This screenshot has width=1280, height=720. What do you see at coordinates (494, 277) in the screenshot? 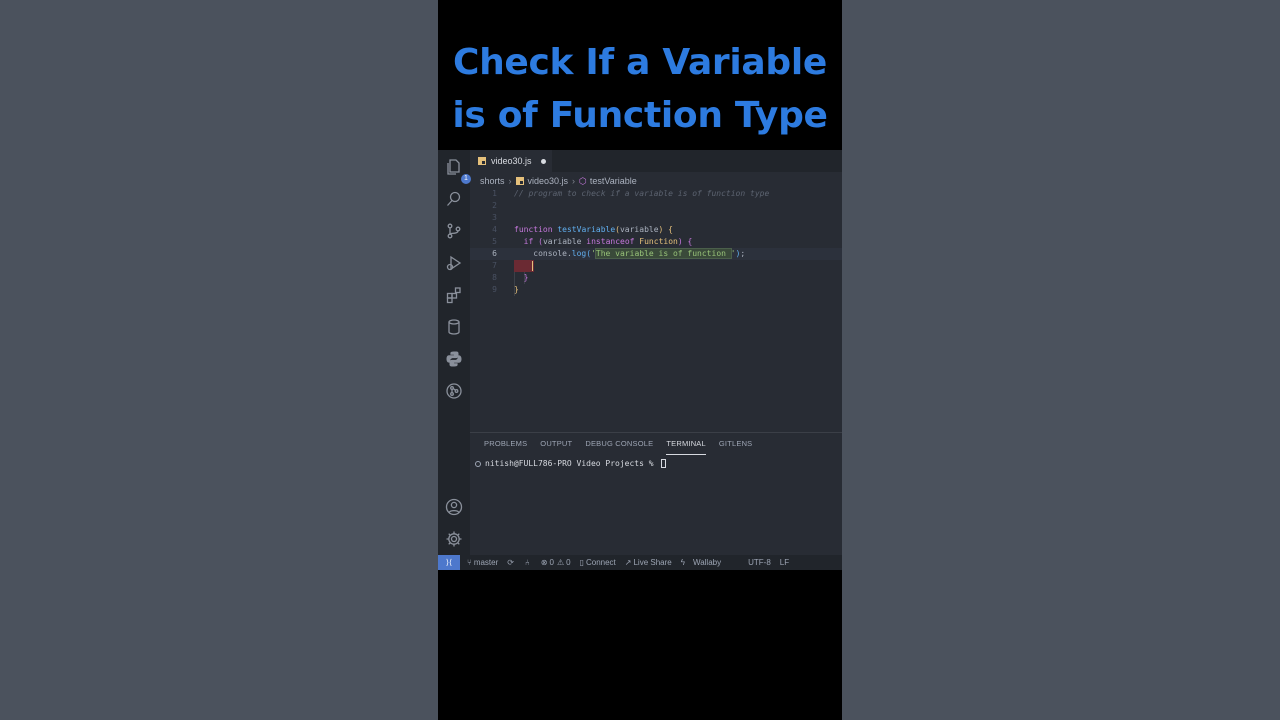
I see `line-number: 8` at bounding box center [494, 277].